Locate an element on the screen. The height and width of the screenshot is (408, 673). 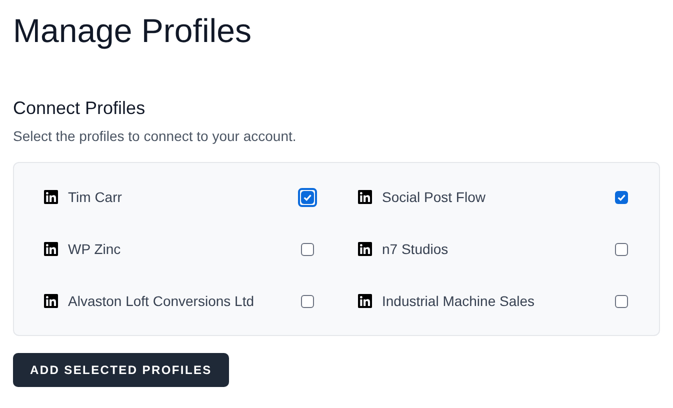
profile-name: n7 Studios is located at coordinates (416, 249).